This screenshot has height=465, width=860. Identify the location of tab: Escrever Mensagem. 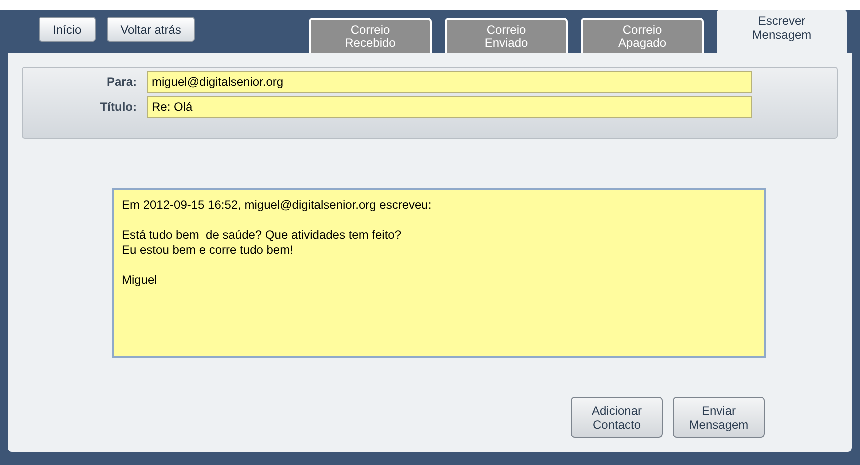
(782, 31).